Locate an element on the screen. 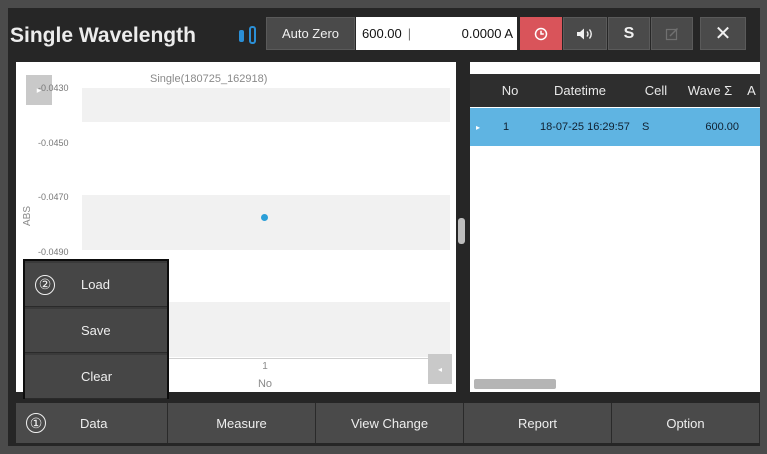 The height and width of the screenshot is (454, 767). menu-item-save: Save is located at coordinates (96, 331).